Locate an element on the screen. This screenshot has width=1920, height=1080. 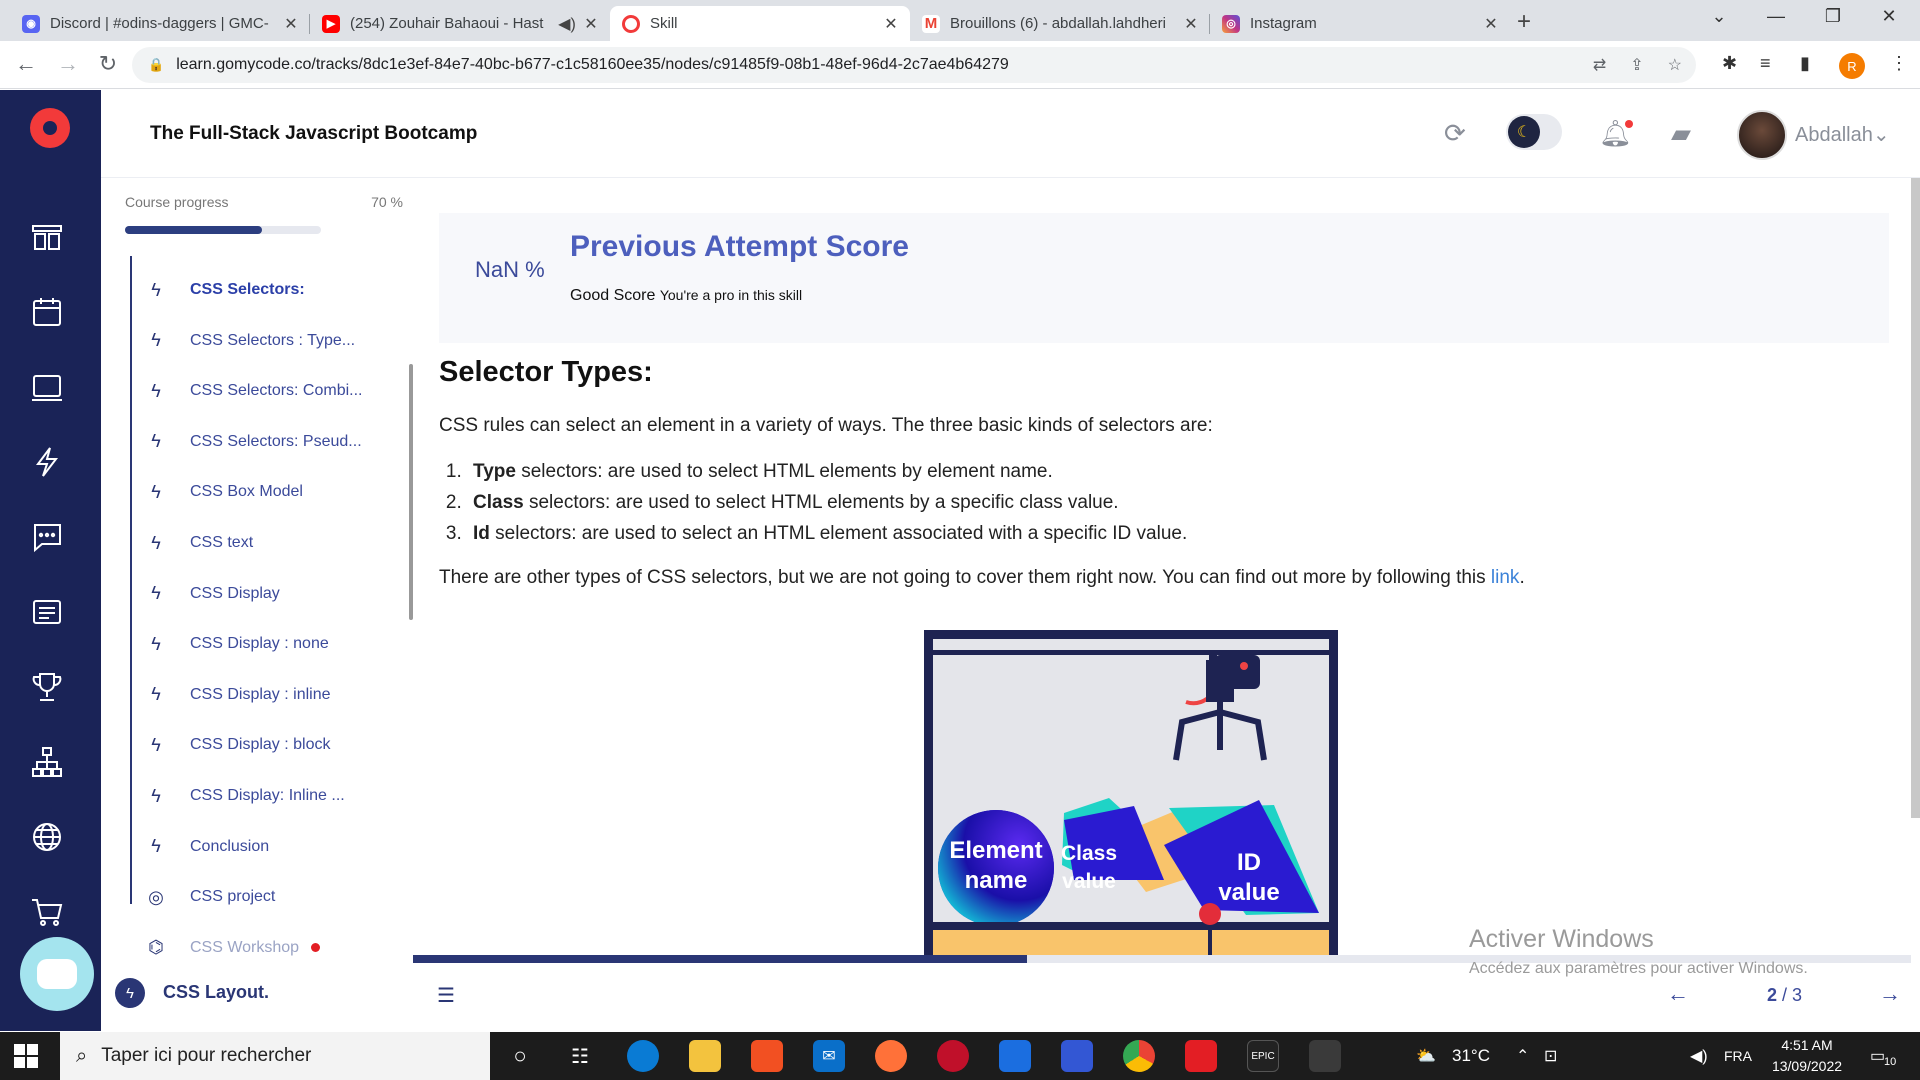
tab-title: Instagram is located at coordinates (1283, 23).